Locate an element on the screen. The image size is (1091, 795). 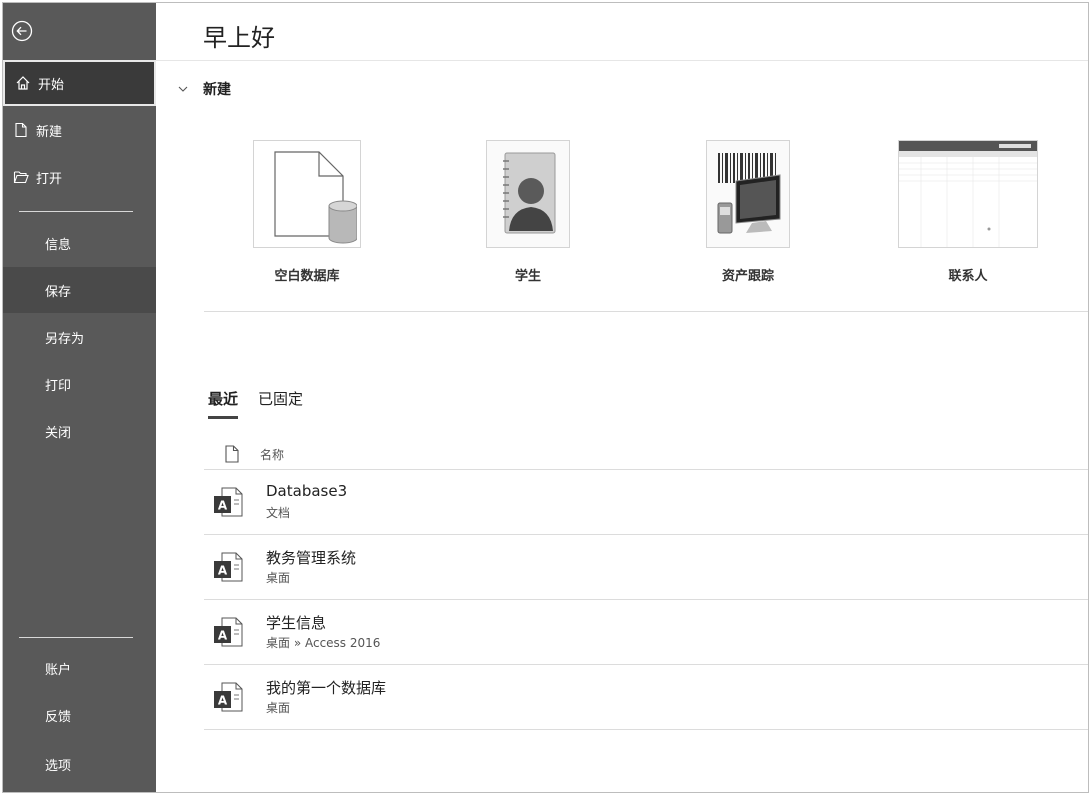
nav-save: 保存 is located at coordinates (79, 290).